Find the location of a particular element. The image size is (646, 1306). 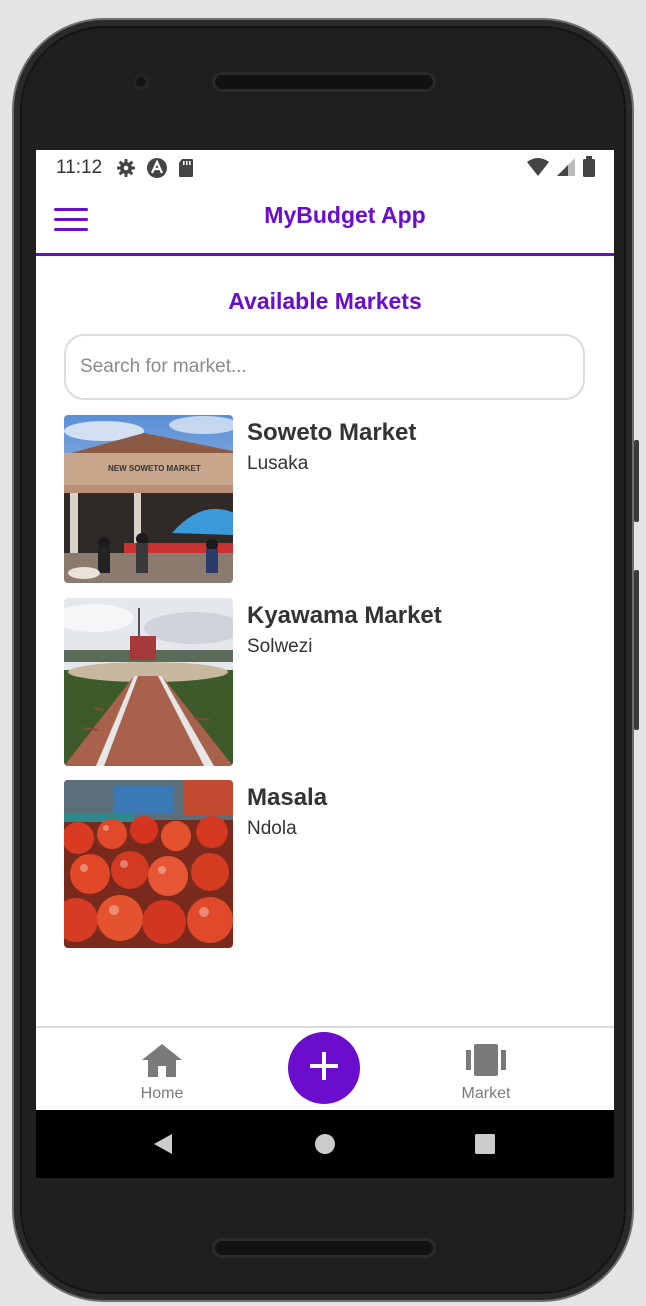

status-right-icons is located at coordinates (561, 169).